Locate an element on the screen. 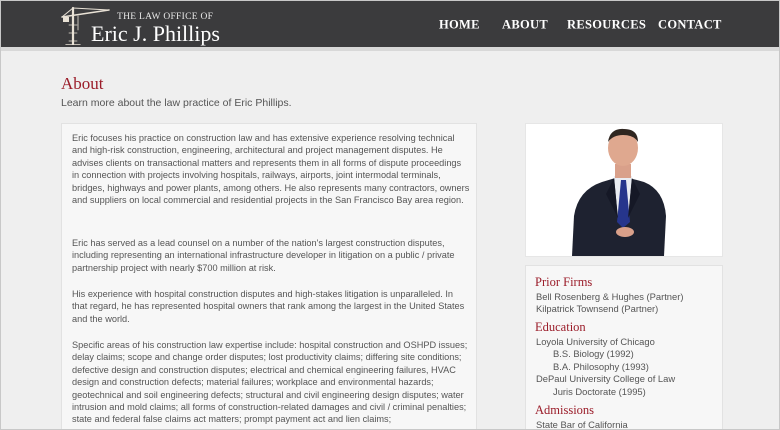 The width and height of the screenshot is (780, 430). nav-resources: RESOURCES is located at coordinates (606, 25).